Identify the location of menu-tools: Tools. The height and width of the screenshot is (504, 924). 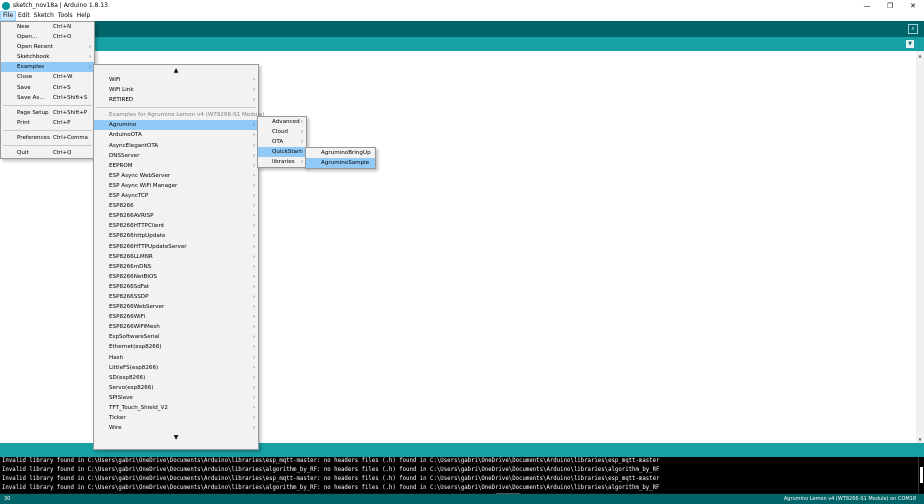
(65, 16).